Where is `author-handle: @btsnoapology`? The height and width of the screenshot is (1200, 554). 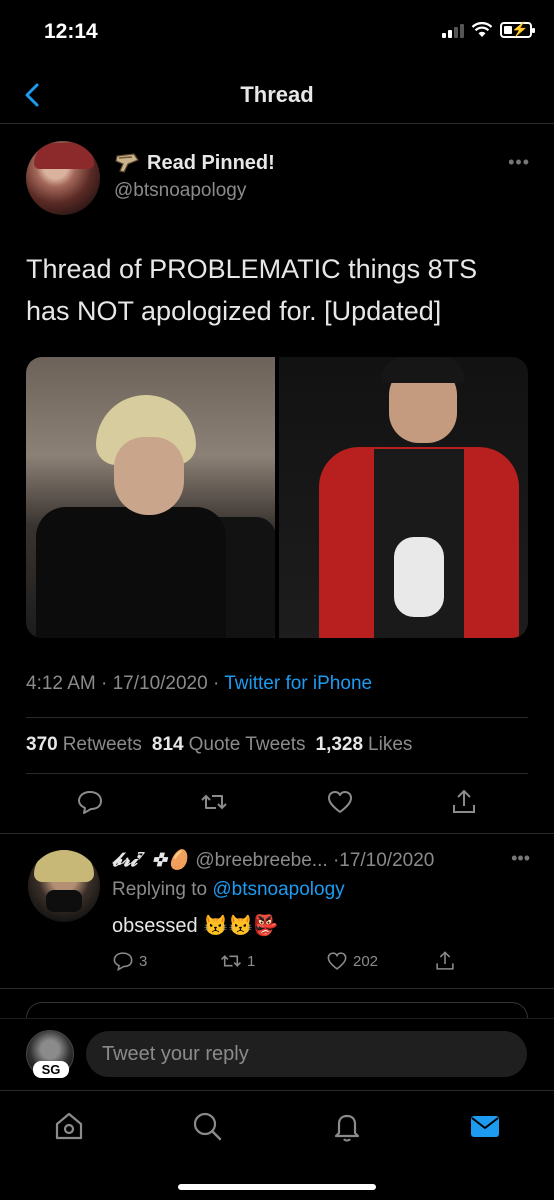 author-handle: @btsnoapology is located at coordinates (180, 191).